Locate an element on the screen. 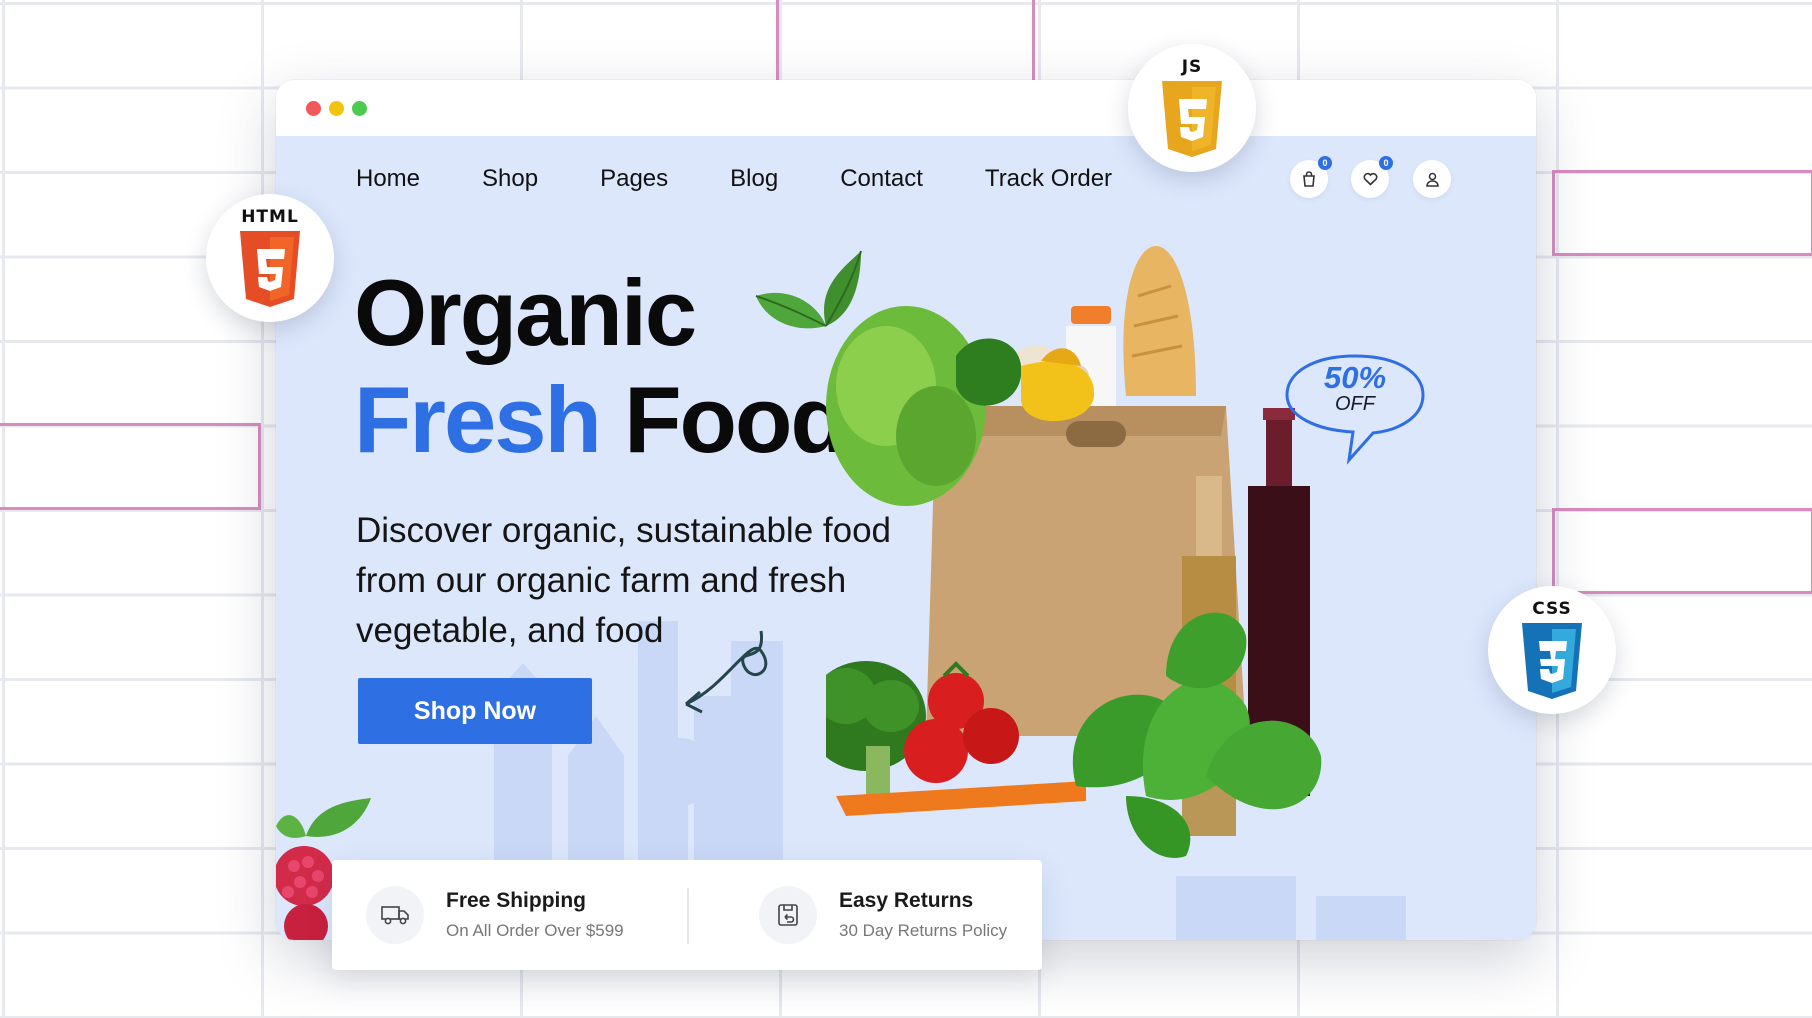 This screenshot has height=1018, width=1812. cart-count-badge: 0 is located at coordinates (1325, 163).